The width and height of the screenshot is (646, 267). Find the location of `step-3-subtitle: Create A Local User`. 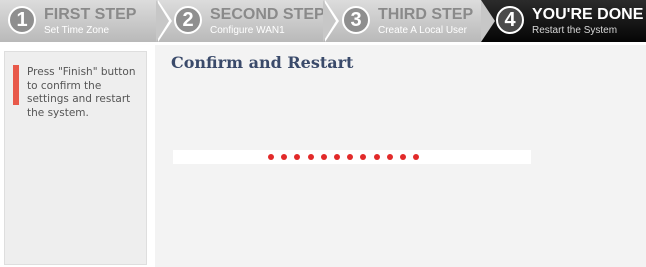

step-3-subtitle: Create A Local User is located at coordinates (422, 30).